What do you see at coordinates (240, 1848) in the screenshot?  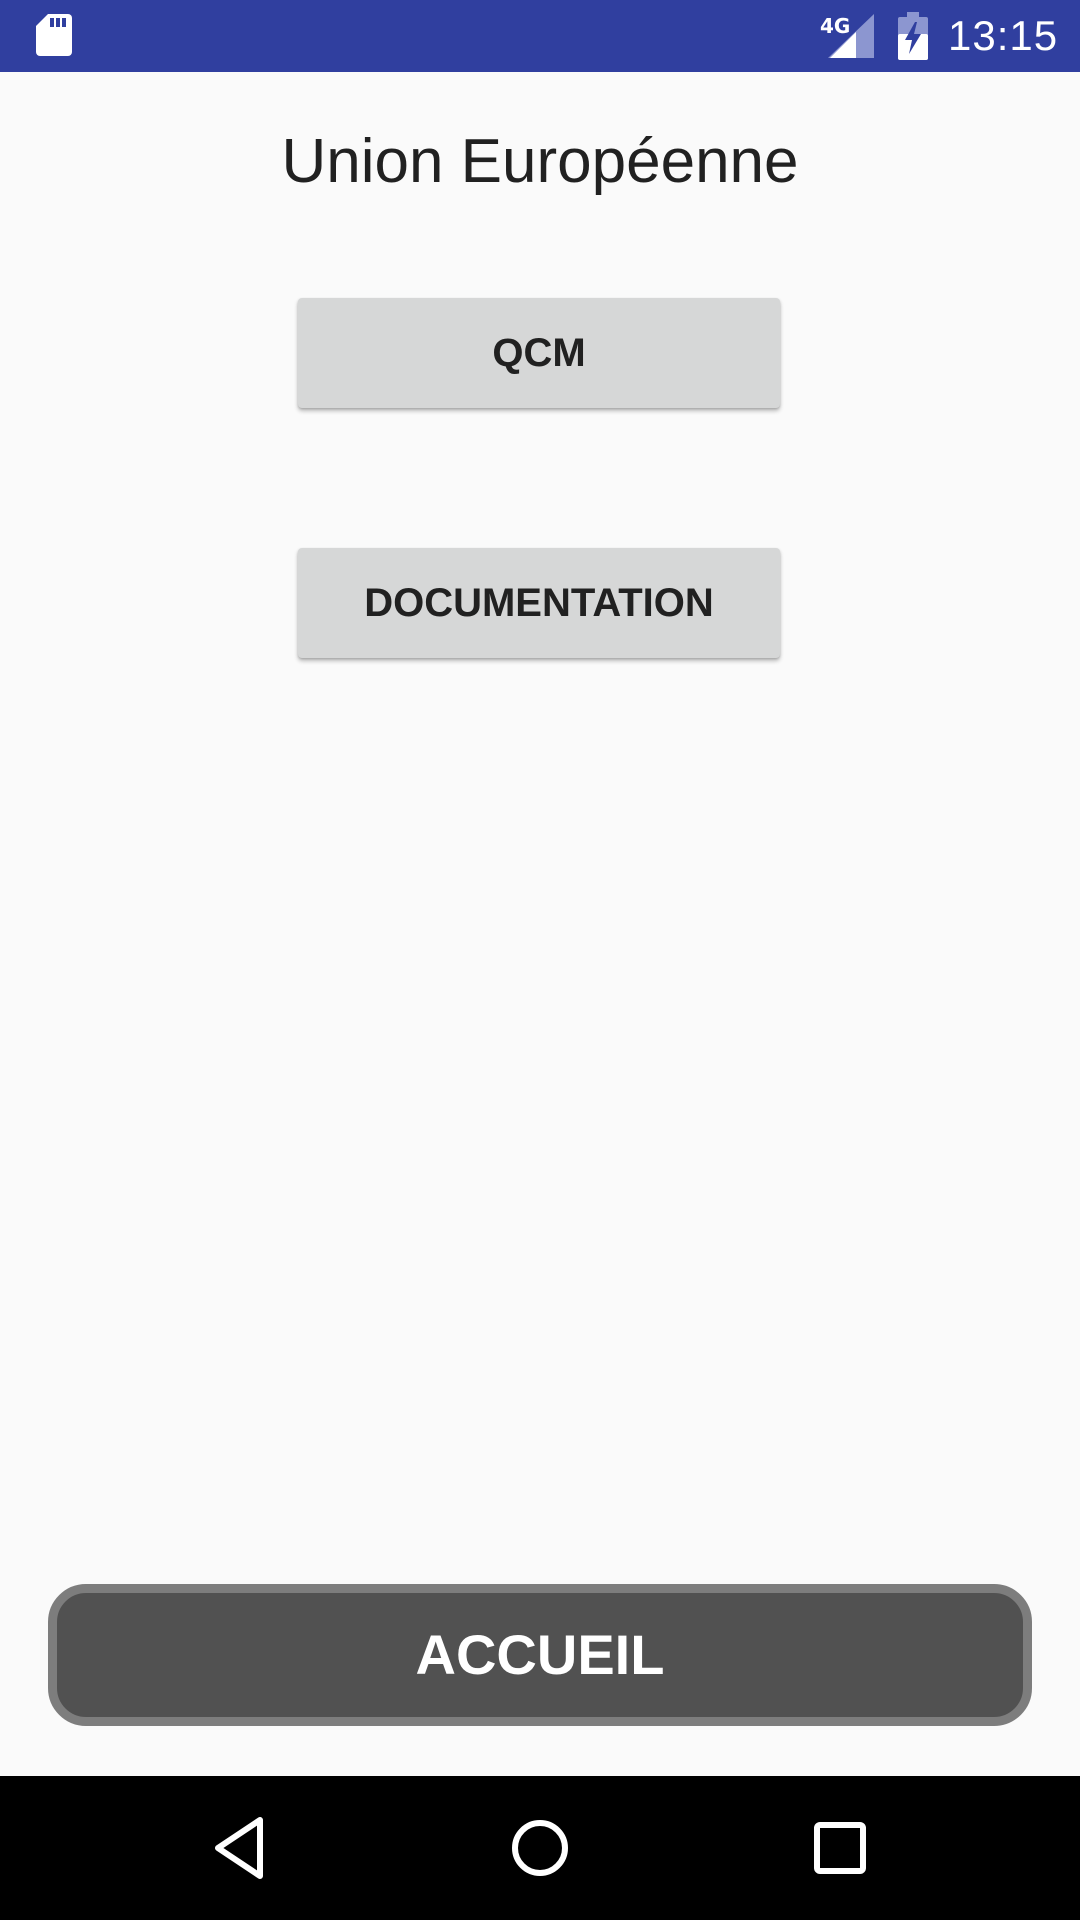 I see `back-icon` at bounding box center [240, 1848].